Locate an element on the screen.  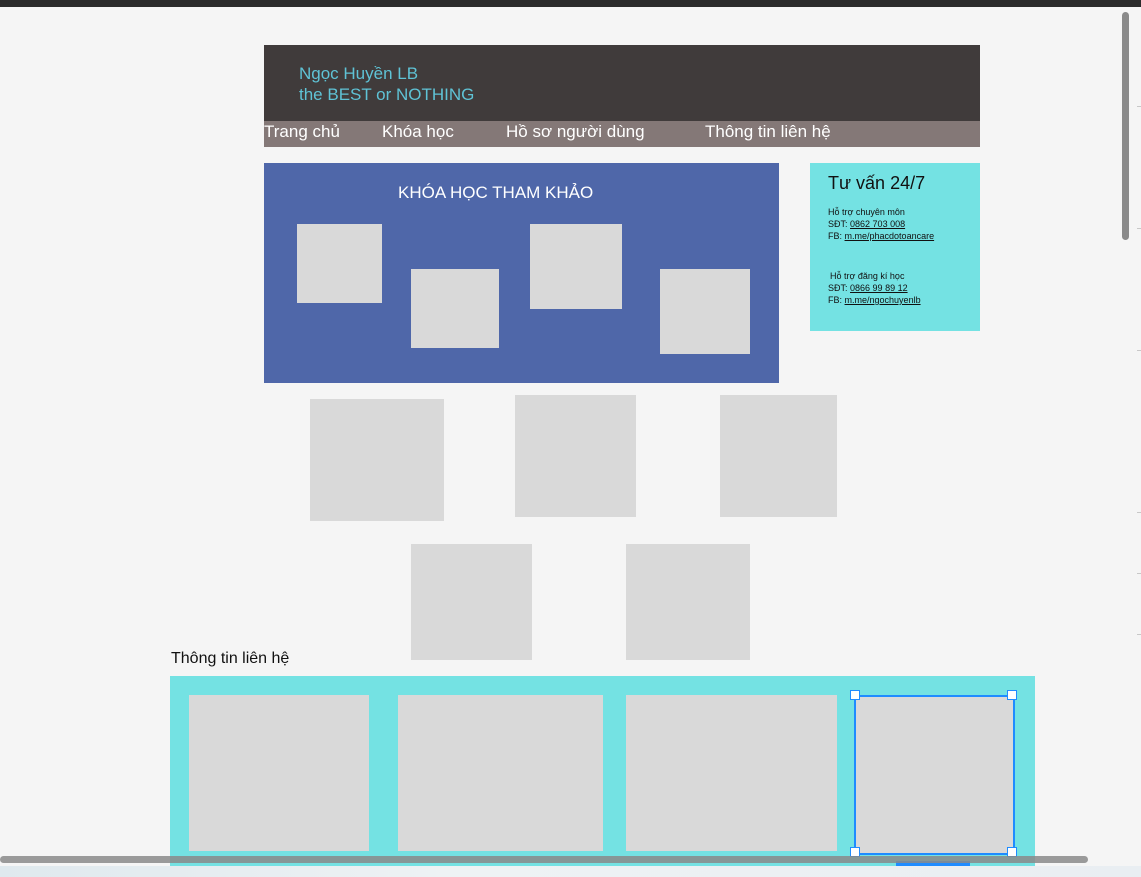
nav-item-contact: Thông tin liên hệ is located at coordinates (768, 132).